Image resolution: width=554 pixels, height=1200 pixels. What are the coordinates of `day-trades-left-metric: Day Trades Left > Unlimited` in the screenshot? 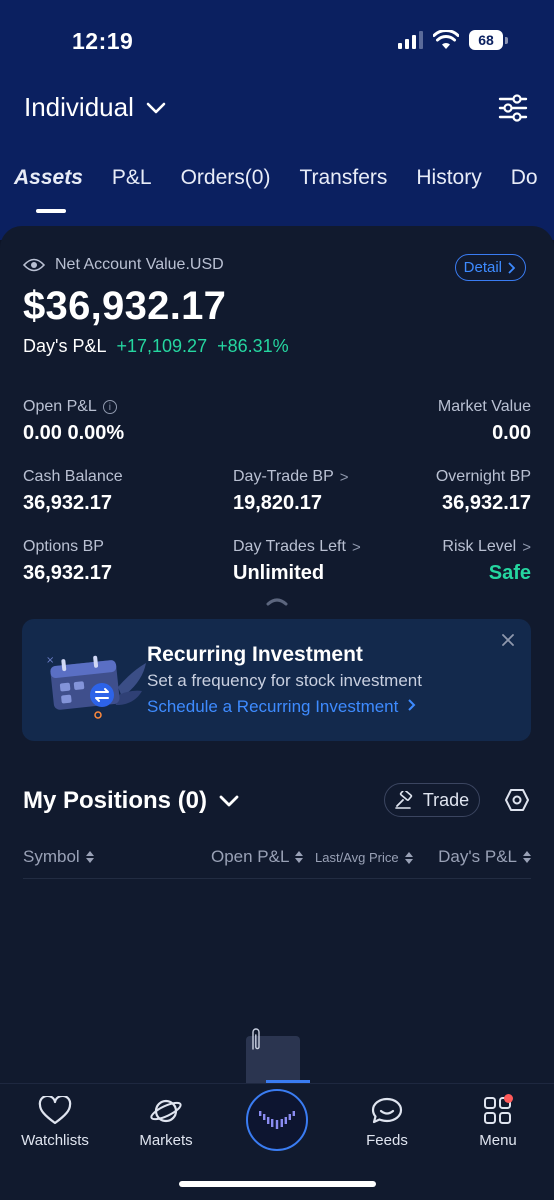 It's located at (297, 561).